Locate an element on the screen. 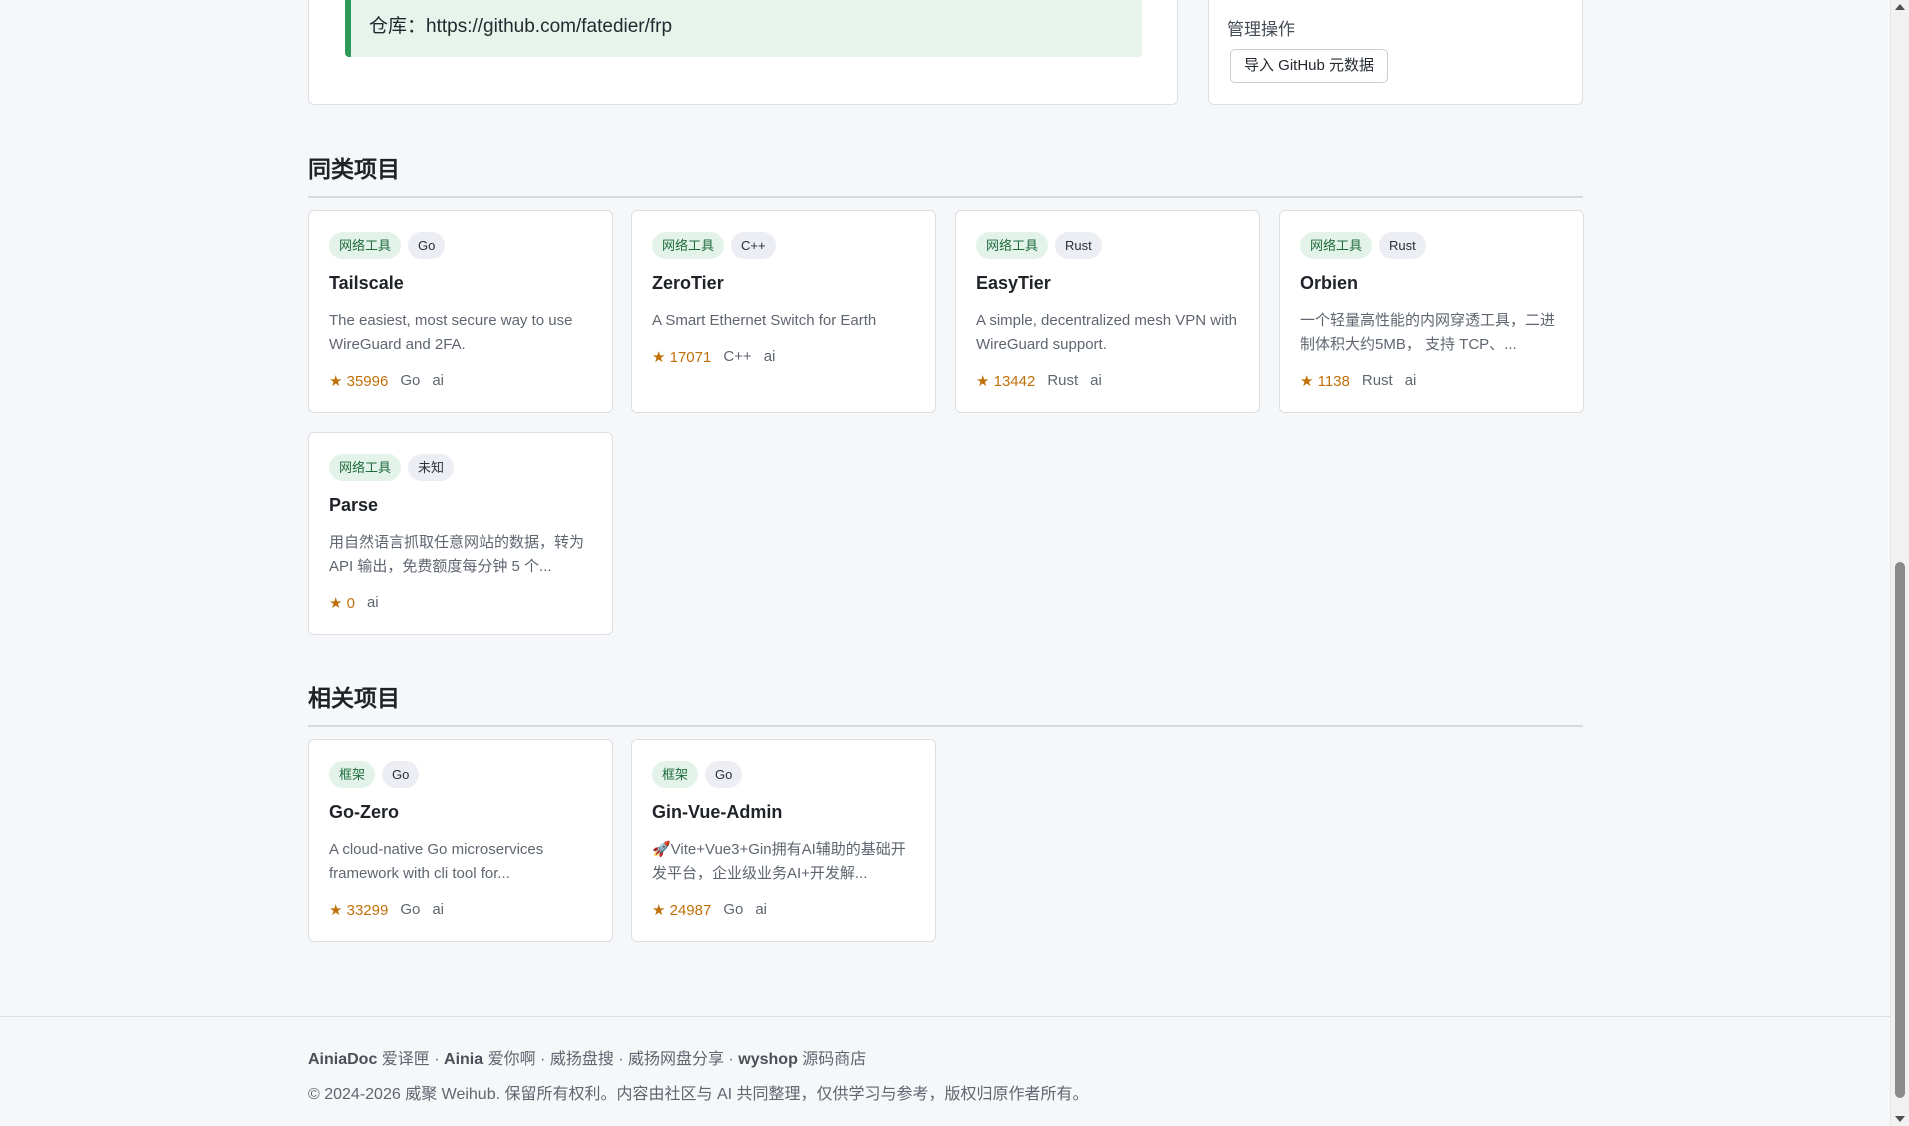 The image size is (1909, 1126). scroll-down-arrow-icon is located at coordinates (1900, 1119).